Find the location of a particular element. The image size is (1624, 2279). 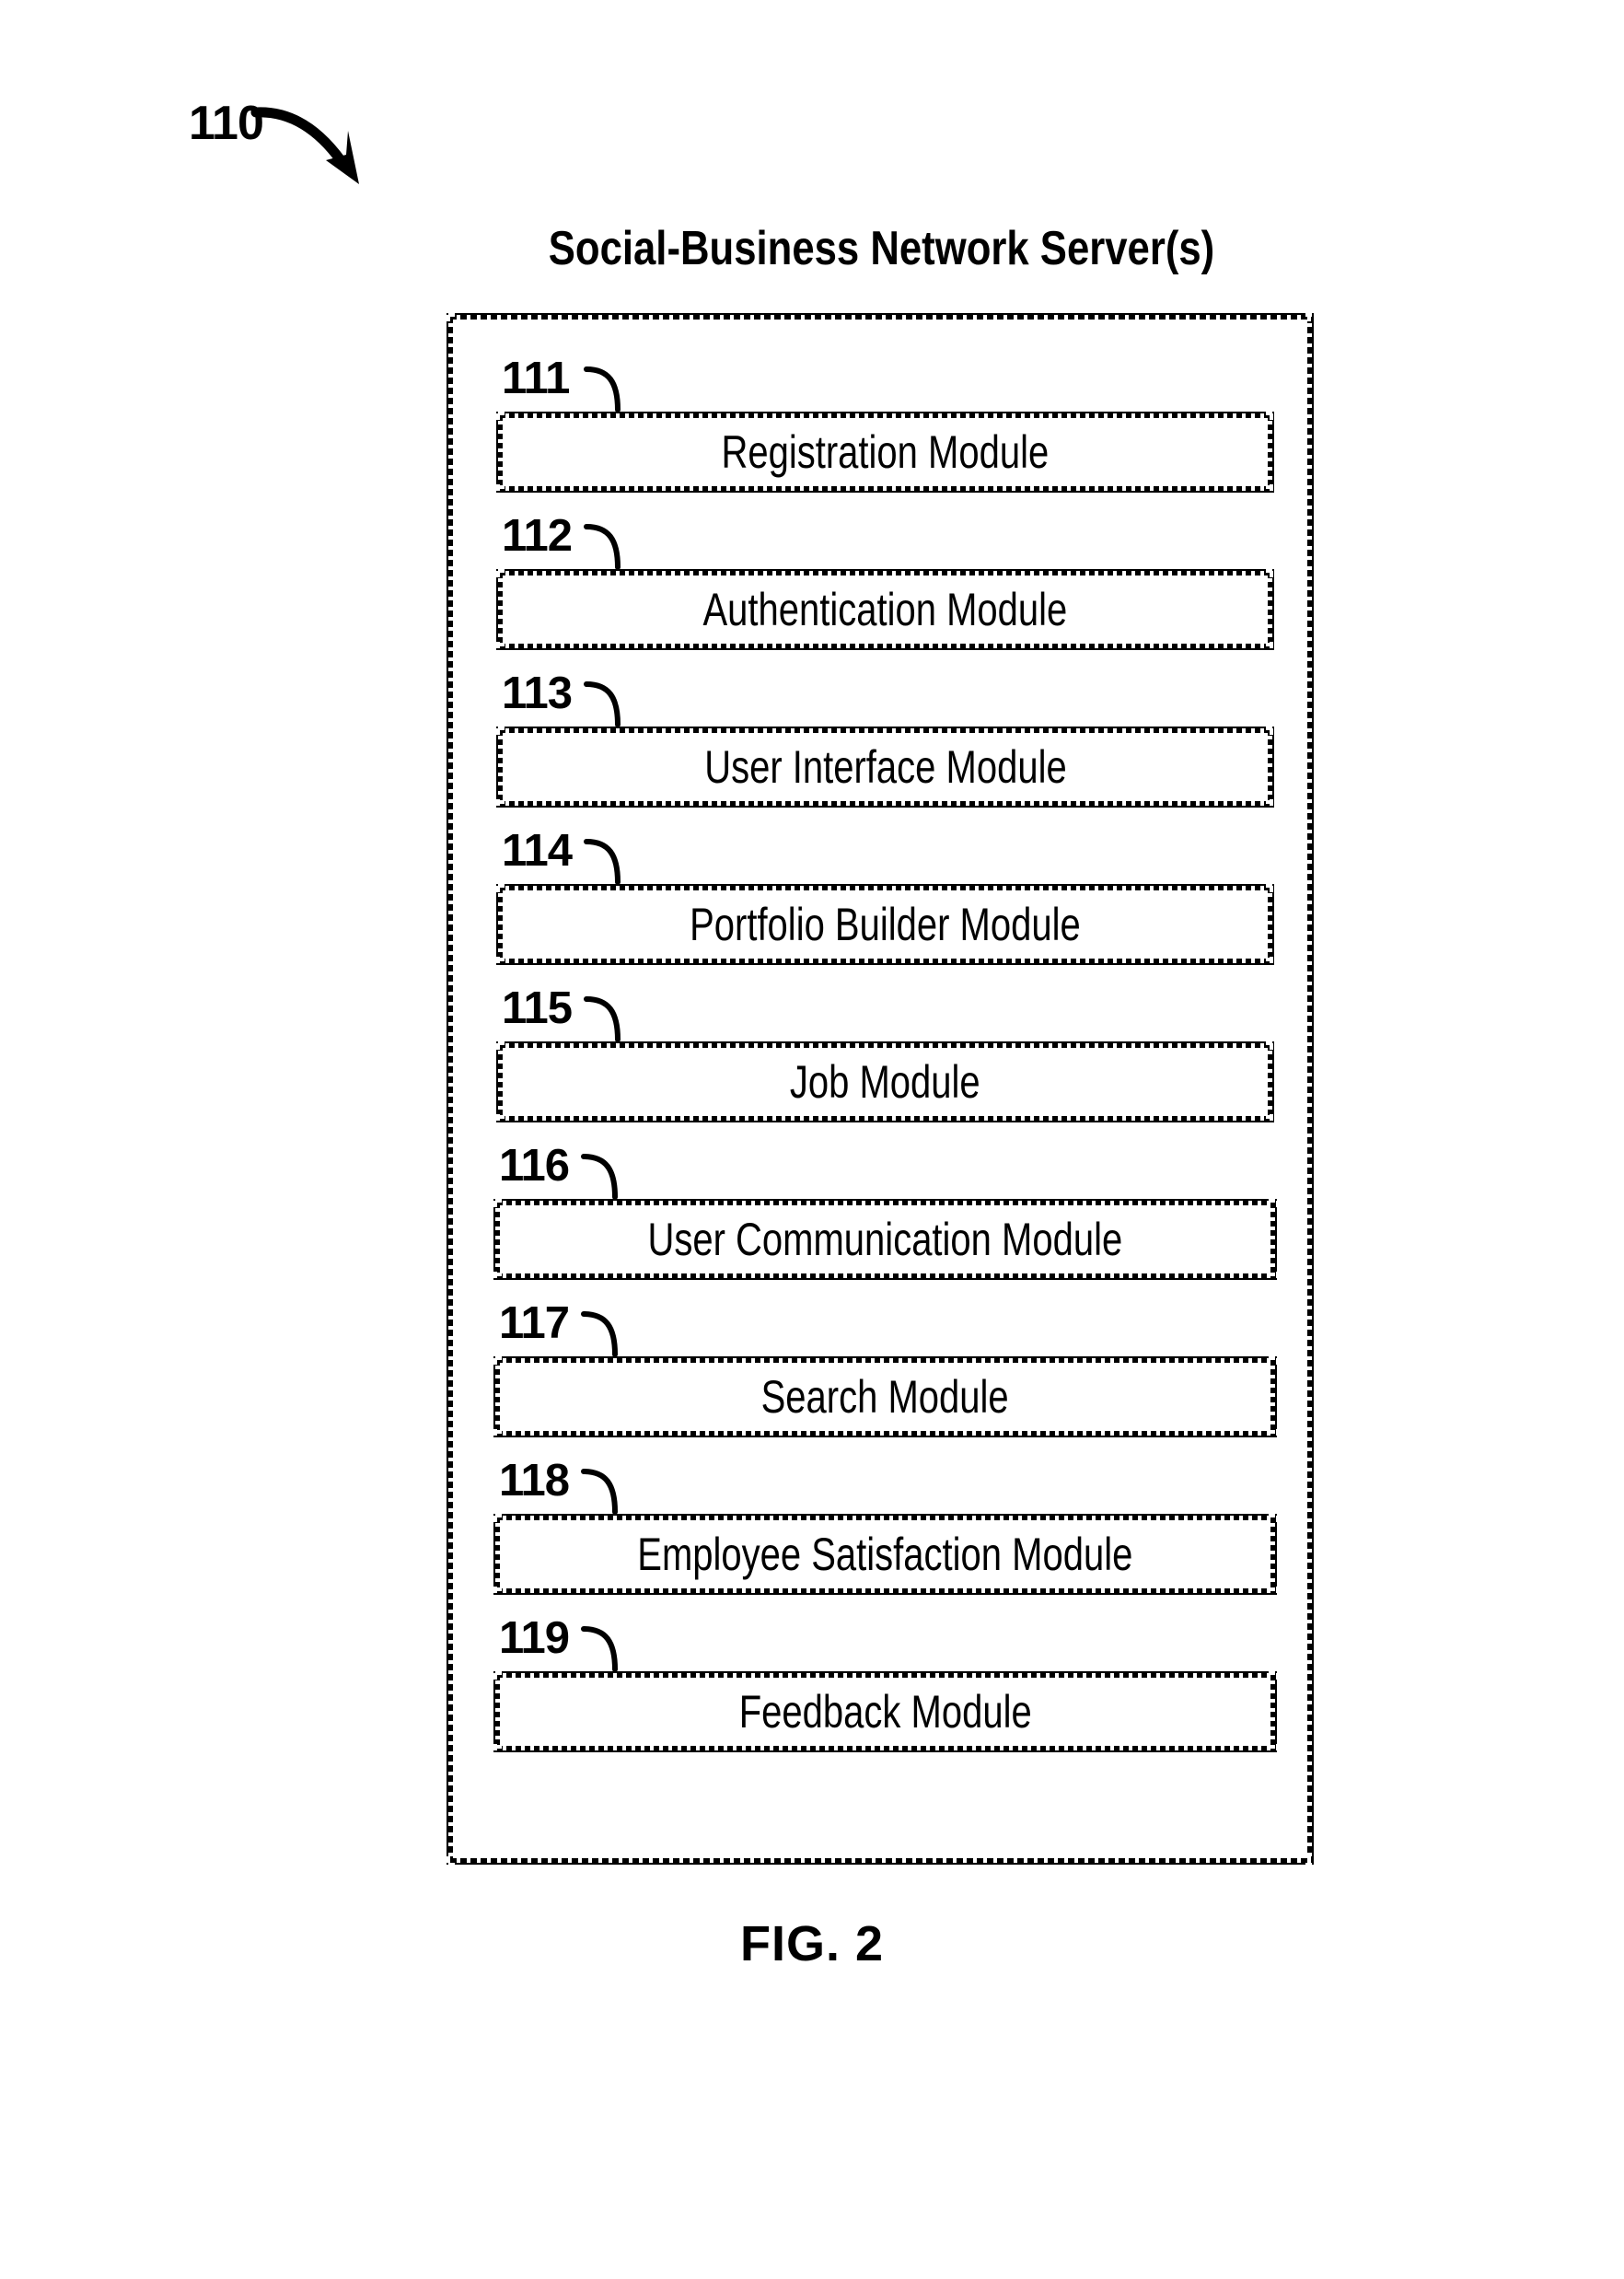

module-box-117: Search Module is located at coordinates (885, 1397).